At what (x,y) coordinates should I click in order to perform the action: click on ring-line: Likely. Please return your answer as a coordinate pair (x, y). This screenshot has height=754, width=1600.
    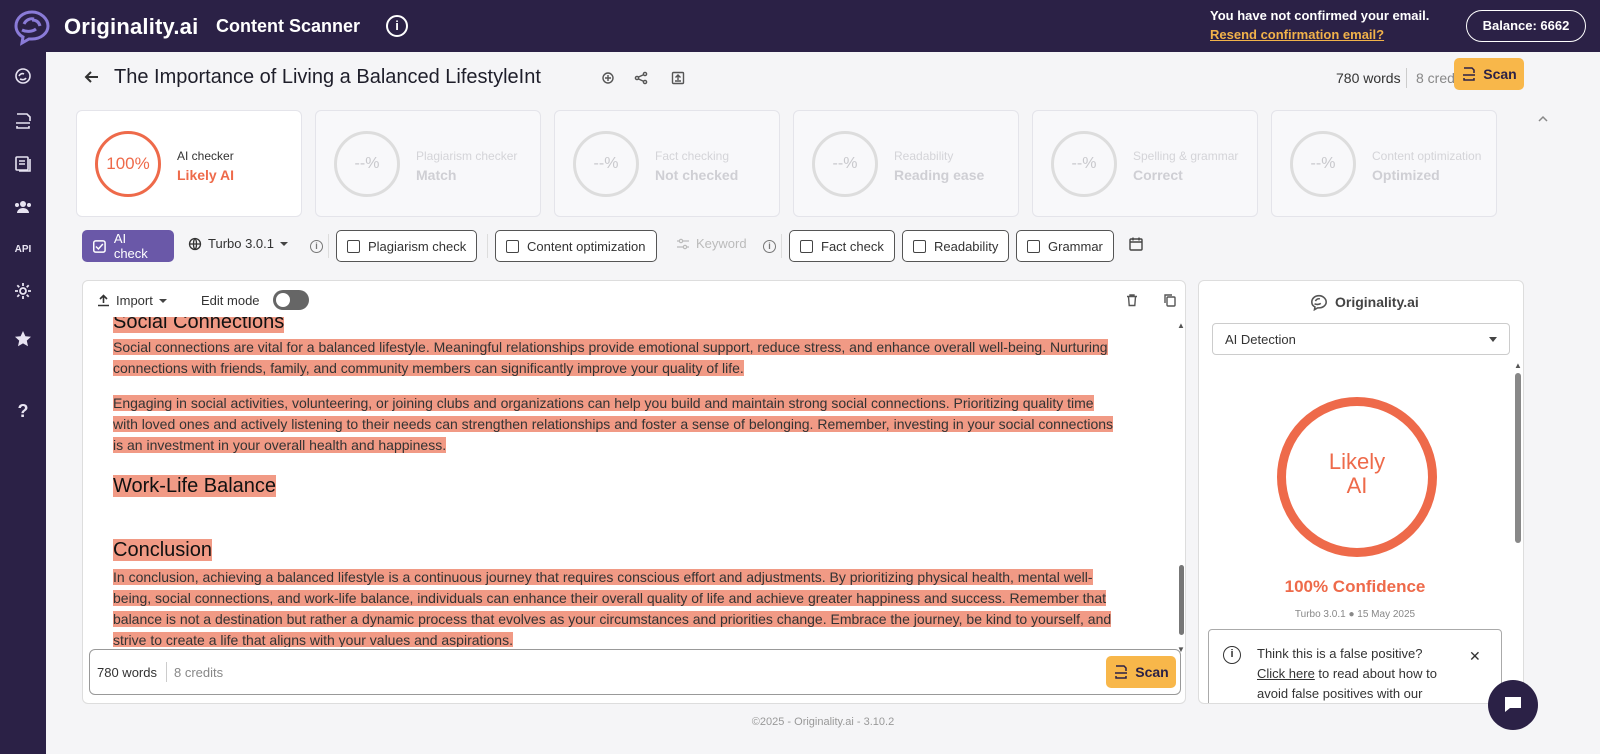
    Looking at the image, I should click on (1357, 461).